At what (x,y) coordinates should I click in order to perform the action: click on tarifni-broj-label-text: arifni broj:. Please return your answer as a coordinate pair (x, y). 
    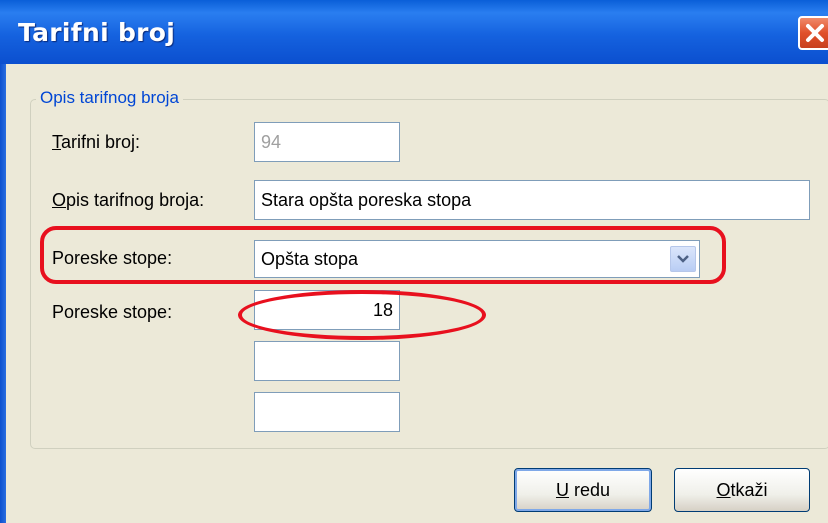
    Looking at the image, I should click on (101, 142).